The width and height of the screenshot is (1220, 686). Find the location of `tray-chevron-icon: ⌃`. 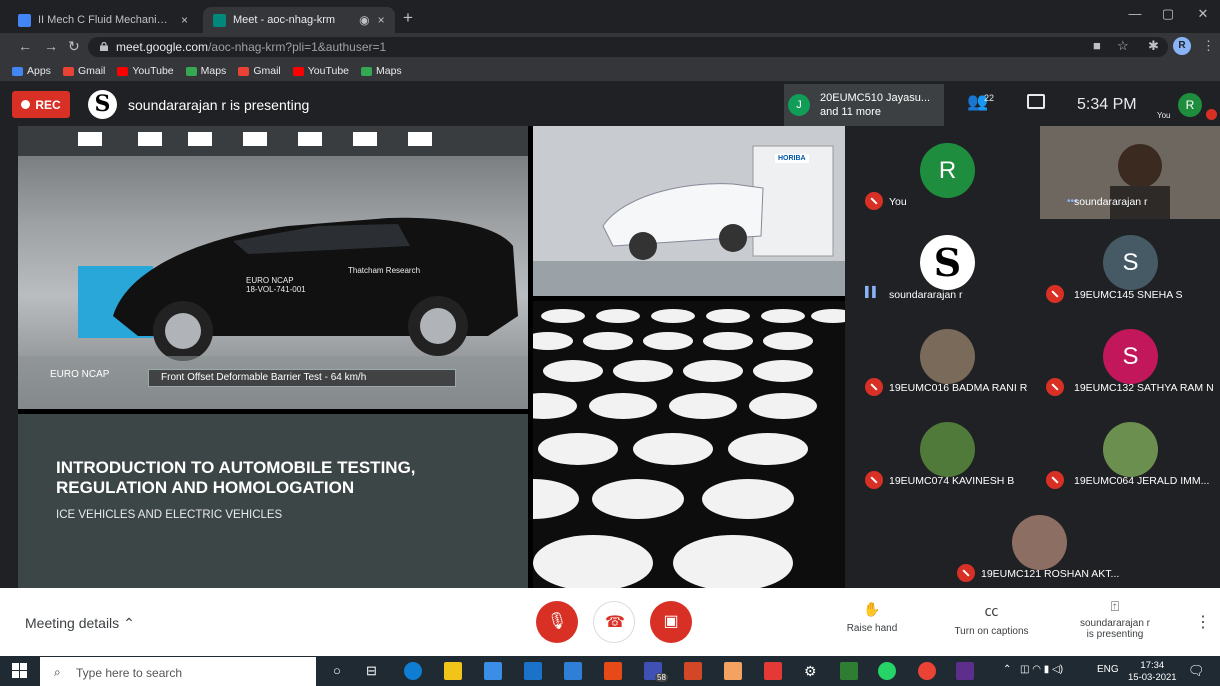

tray-chevron-icon: ⌃ is located at coordinates (1007, 669).